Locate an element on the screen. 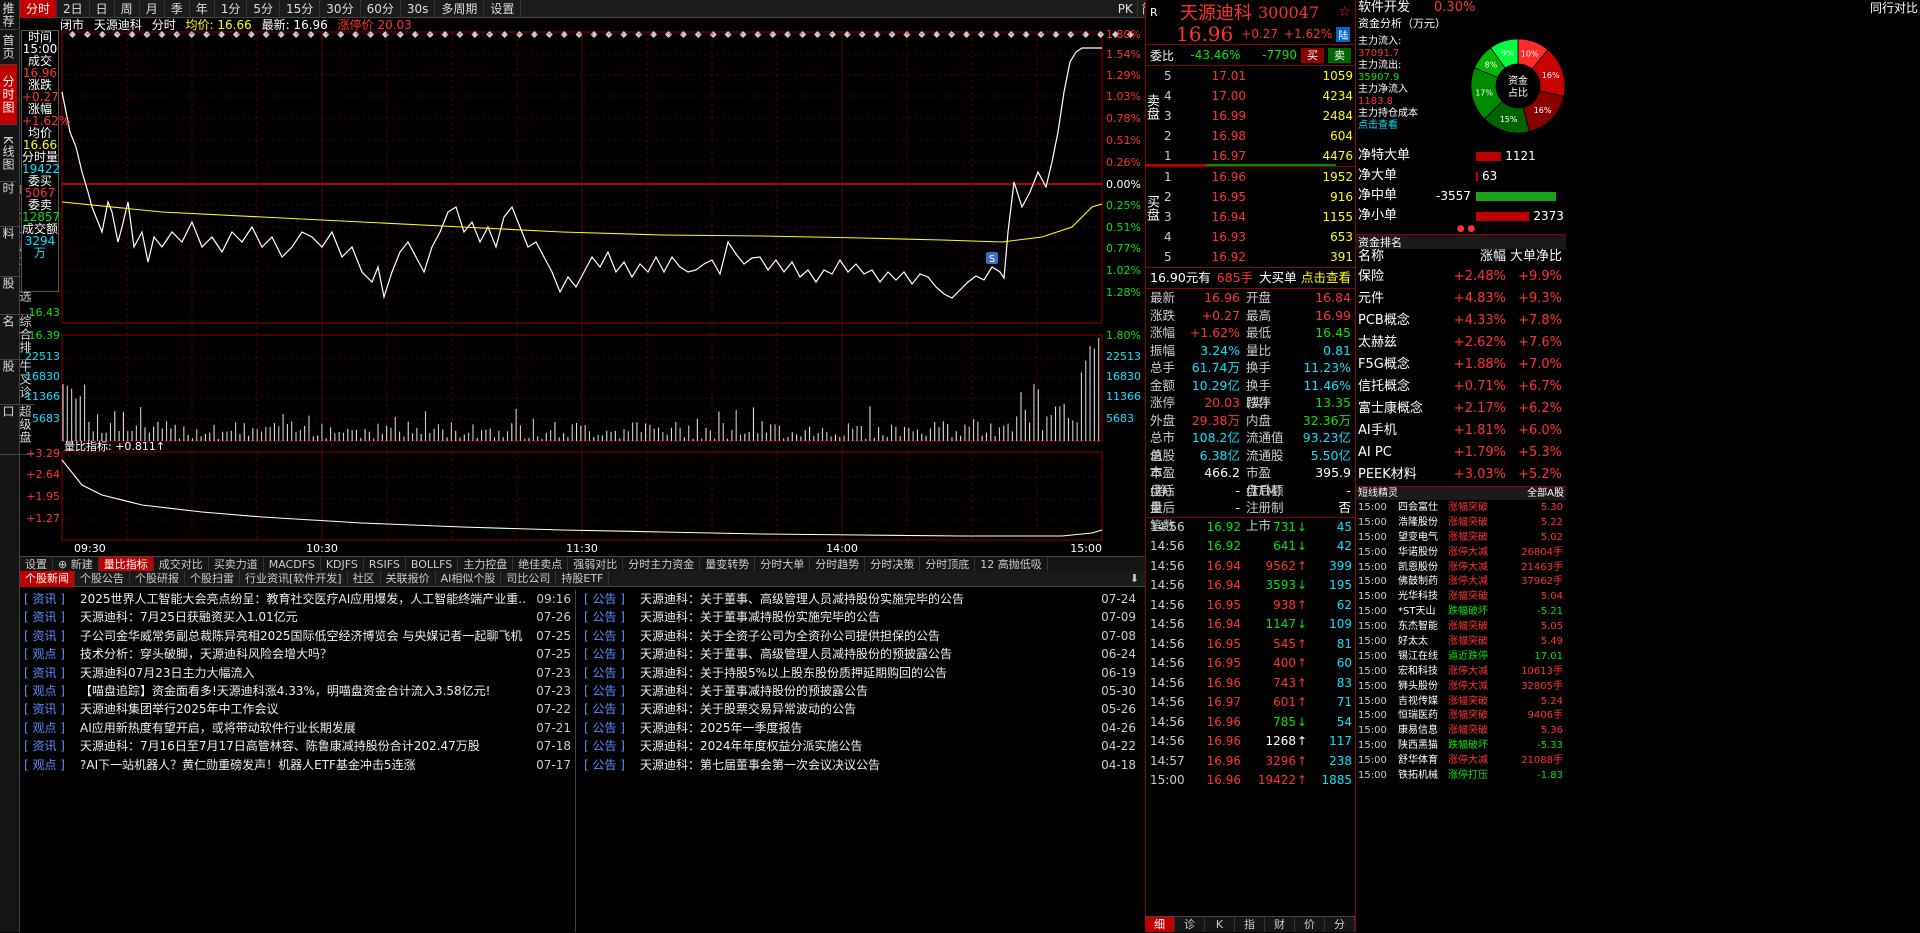 The image size is (1920, 933). book-level: 1 16.97 4476 is located at coordinates (1250, 156).